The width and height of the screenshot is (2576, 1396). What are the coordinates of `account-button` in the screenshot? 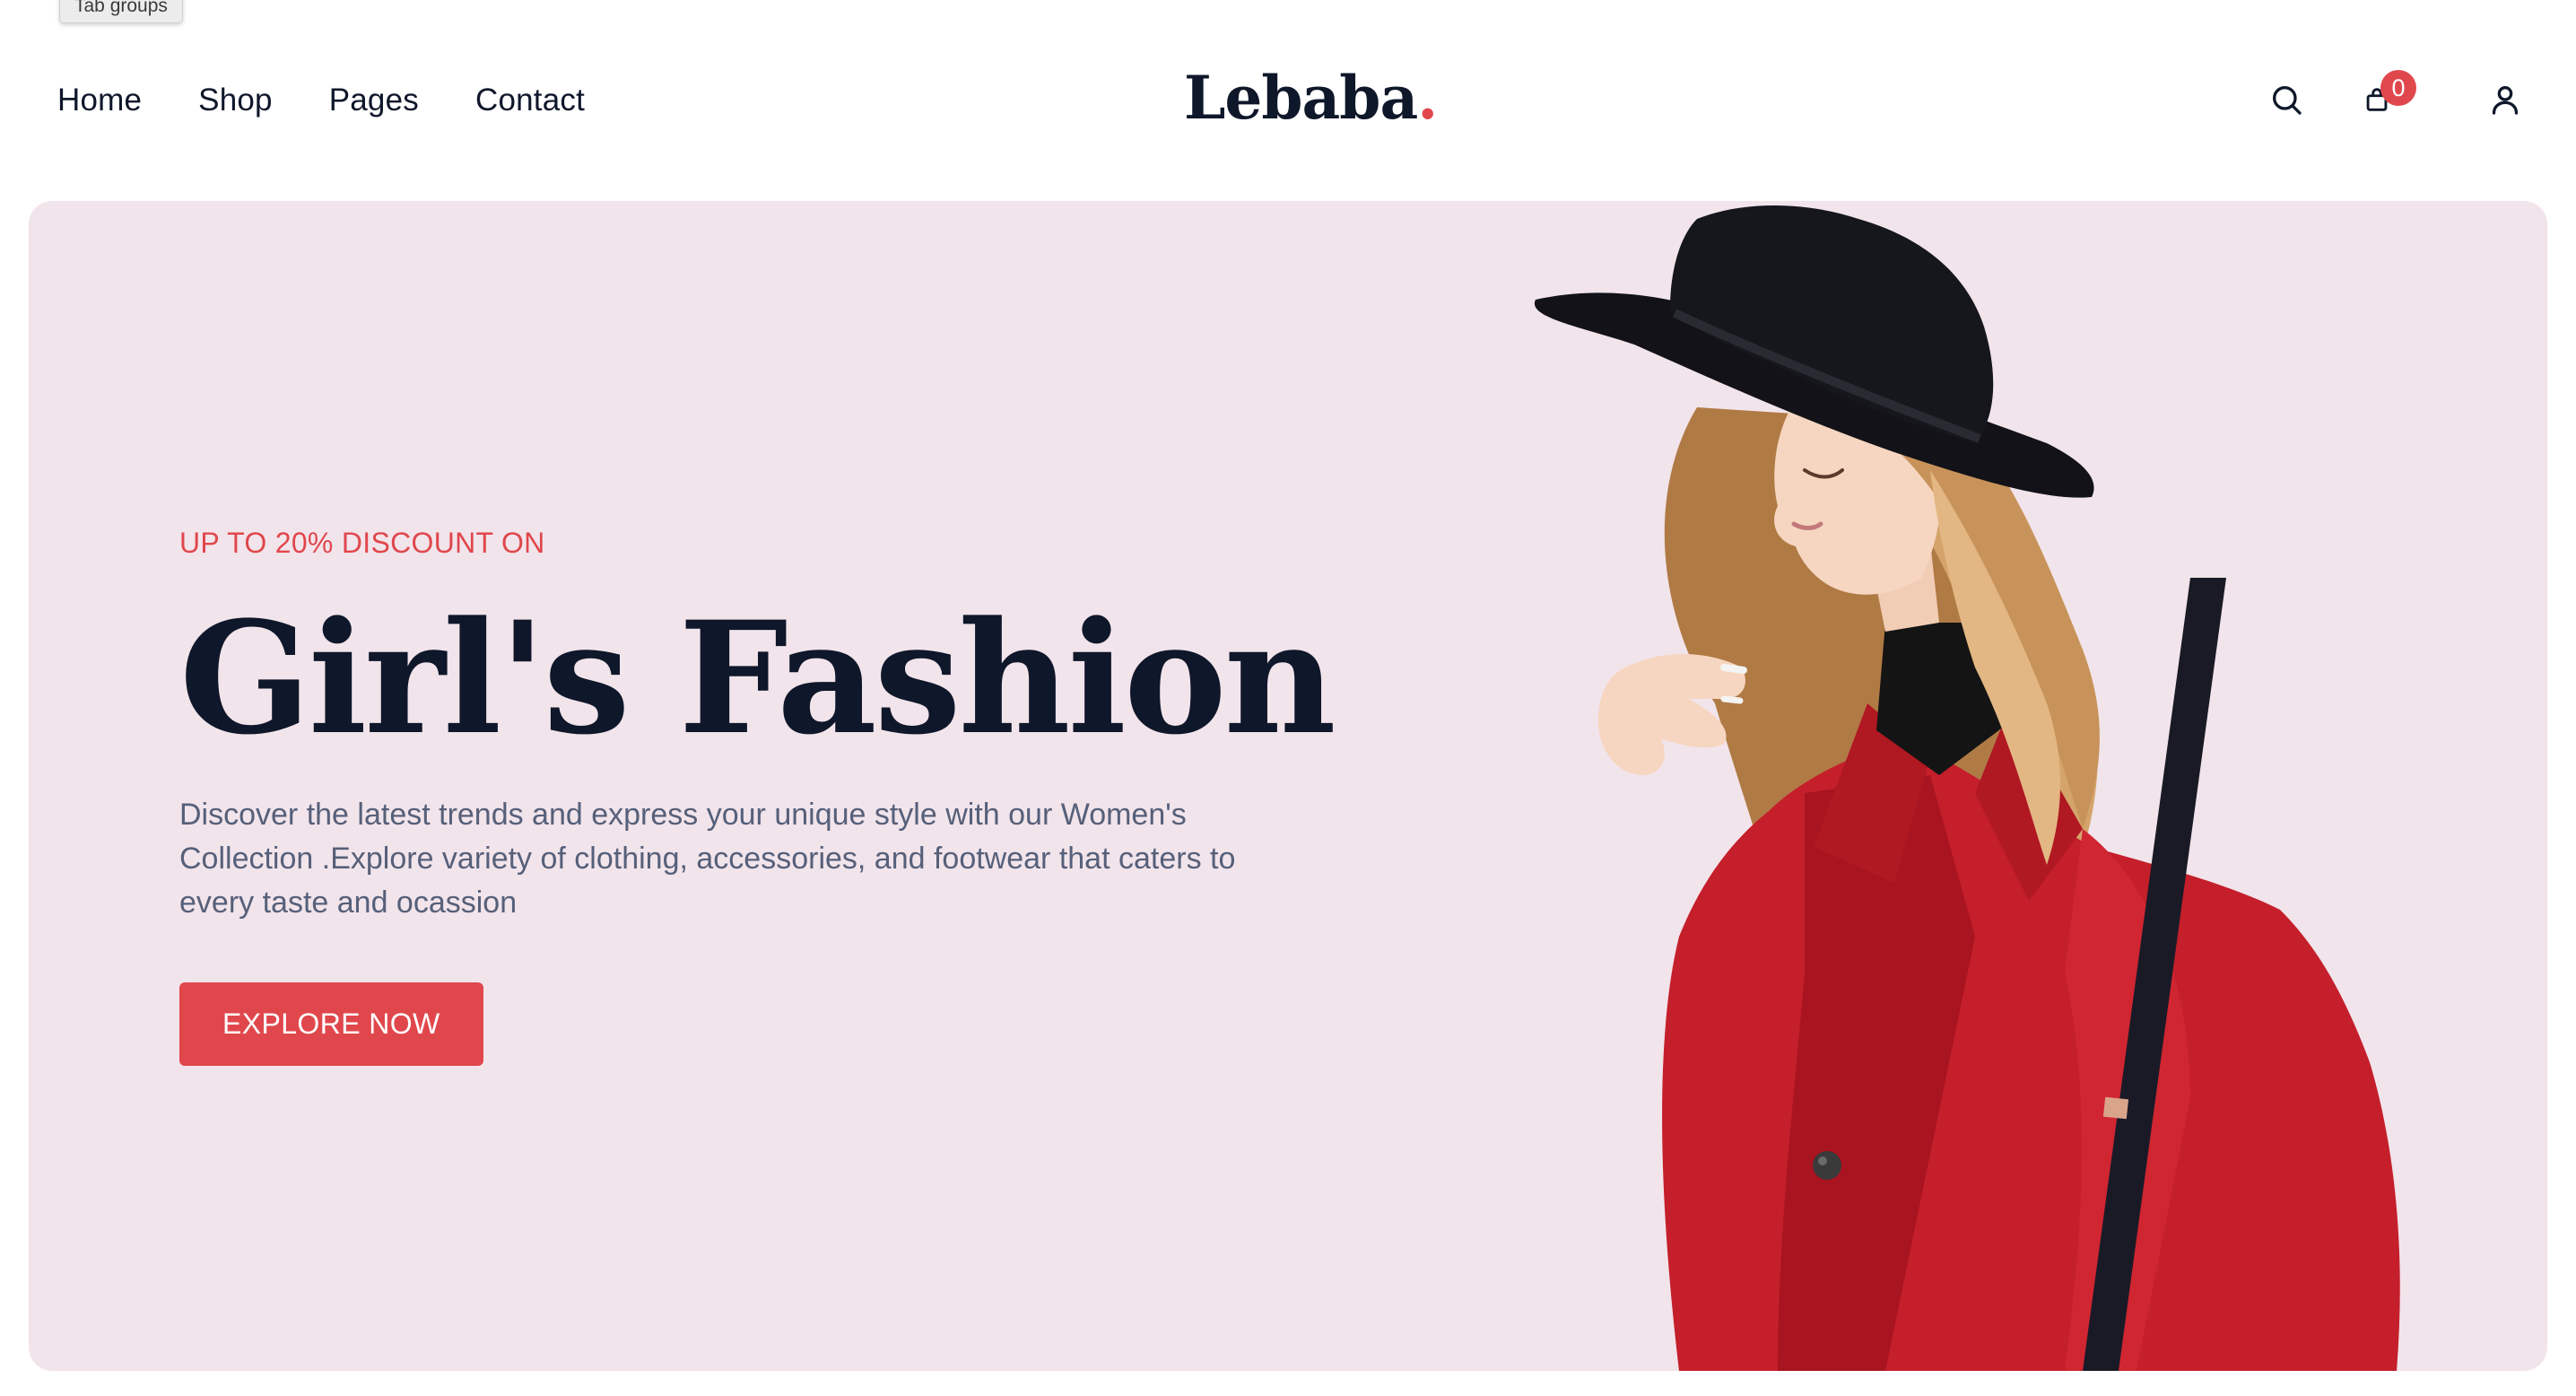 It's located at (2505, 99).